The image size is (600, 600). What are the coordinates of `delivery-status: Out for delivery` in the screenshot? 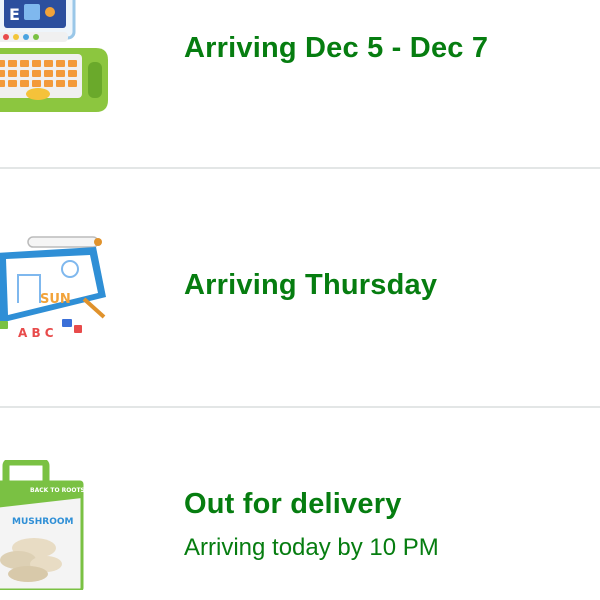 It's located at (293, 504).